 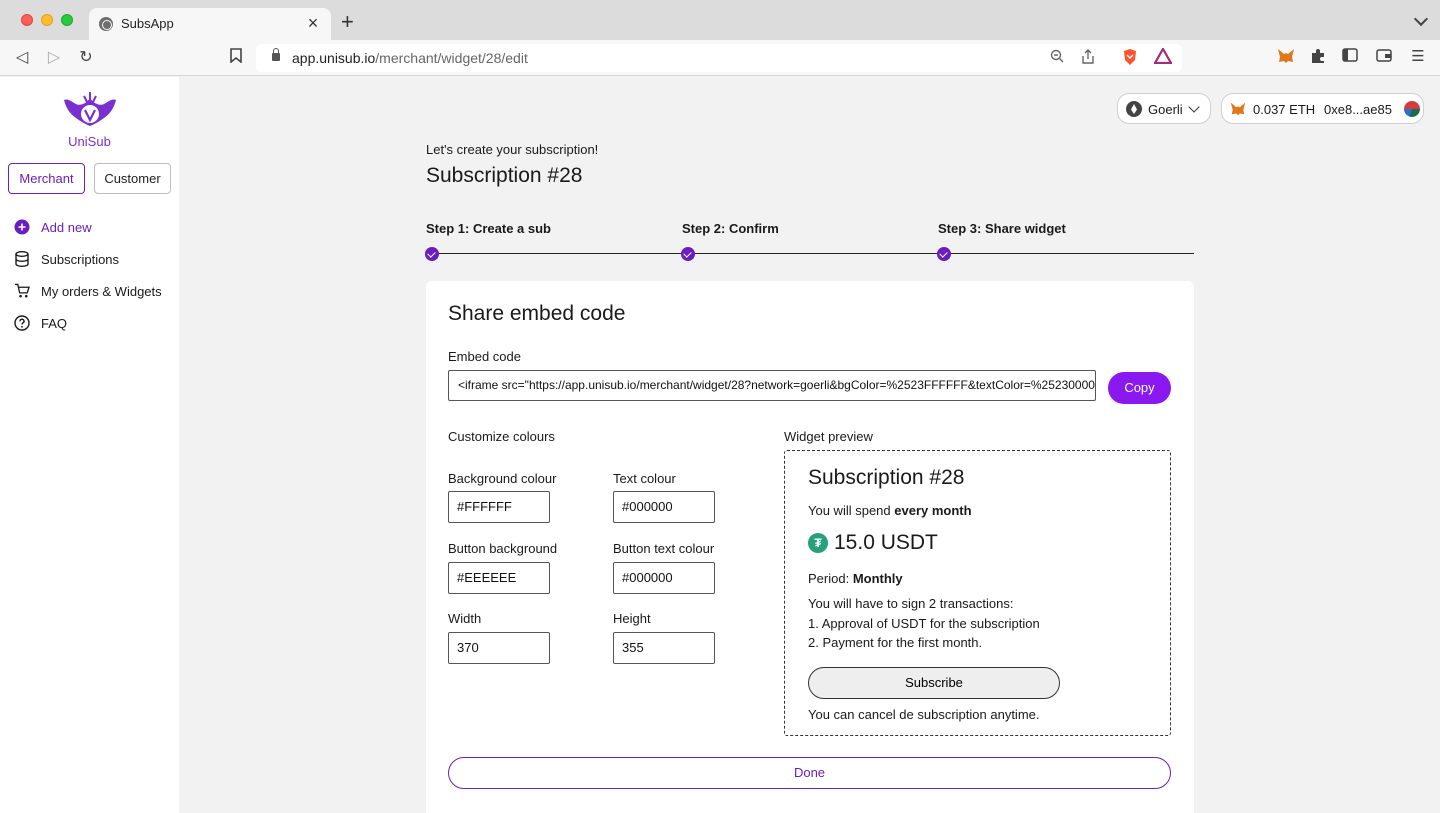 I want to click on url-text: app.unisub.io/merchant/widget/28/edit, so click(x=410, y=58).